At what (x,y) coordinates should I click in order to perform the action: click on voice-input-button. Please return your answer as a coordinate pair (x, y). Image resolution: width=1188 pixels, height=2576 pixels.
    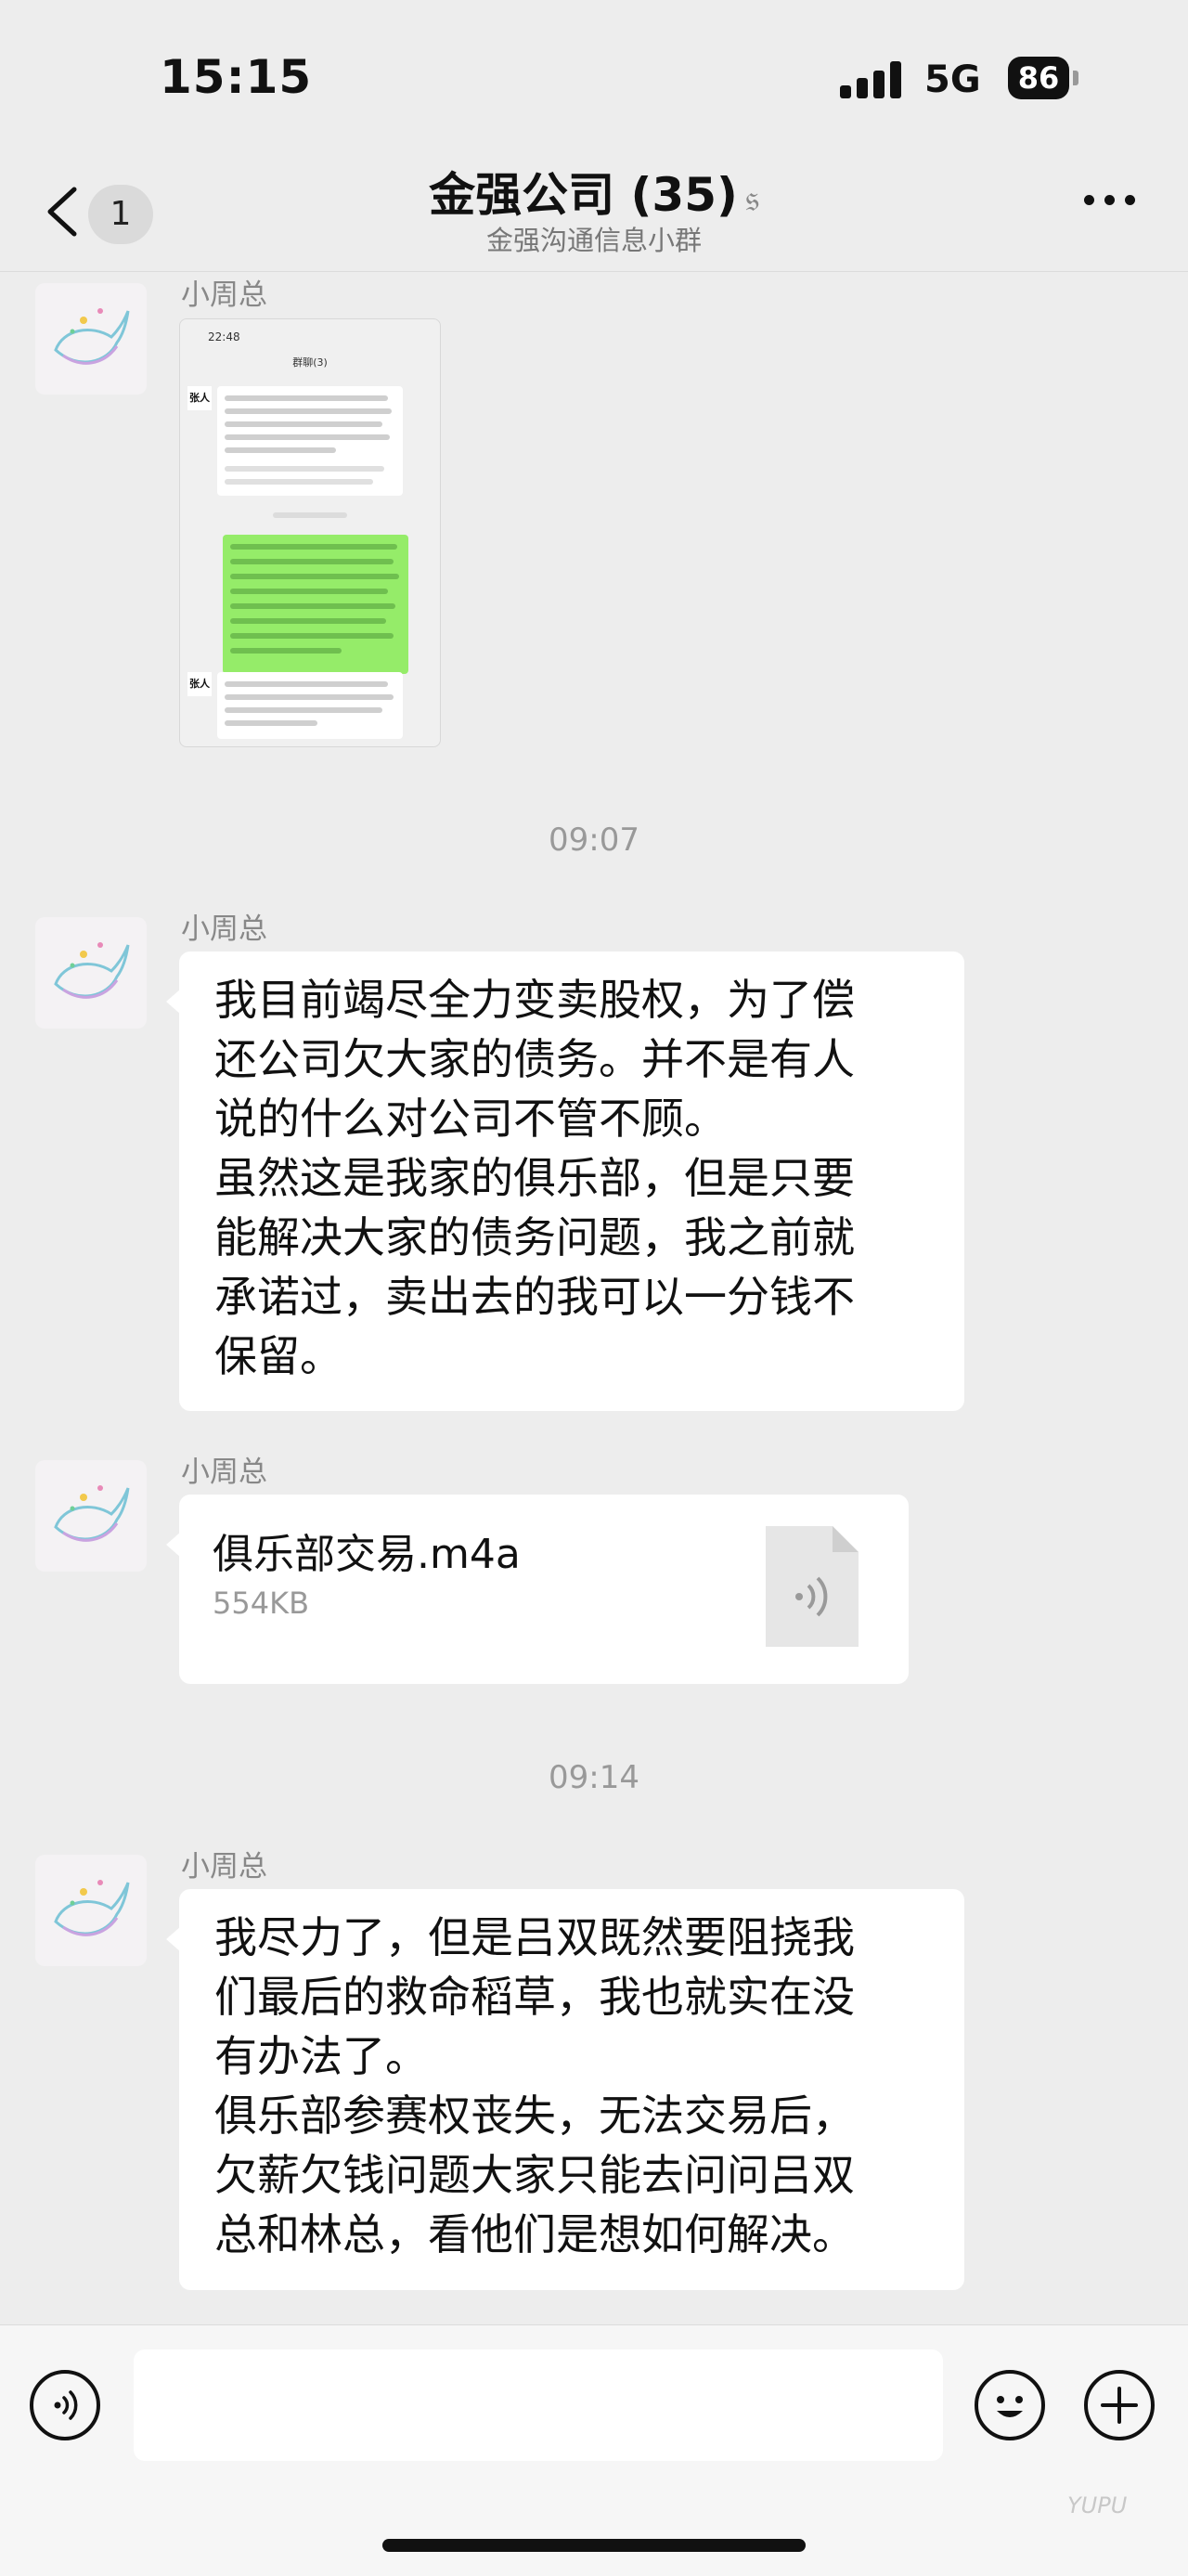
    Looking at the image, I should click on (65, 2405).